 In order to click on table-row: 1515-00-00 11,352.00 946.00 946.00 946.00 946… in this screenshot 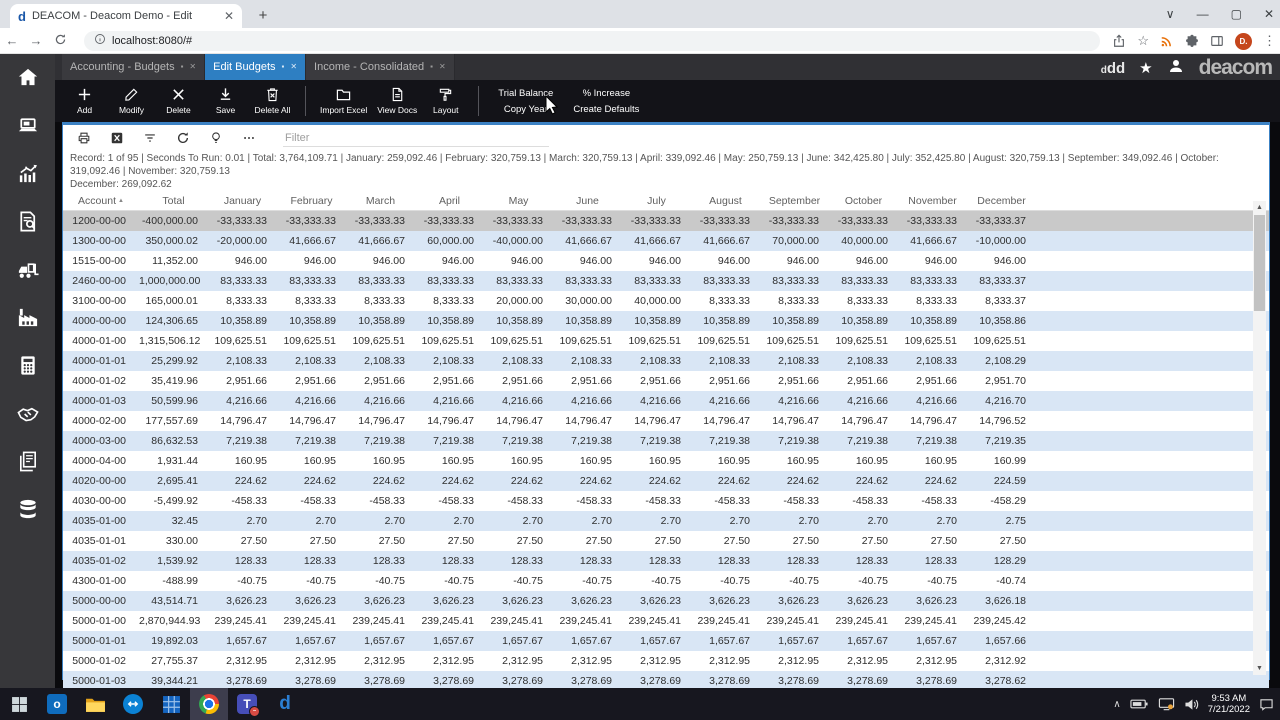, I will do `click(666, 261)`.